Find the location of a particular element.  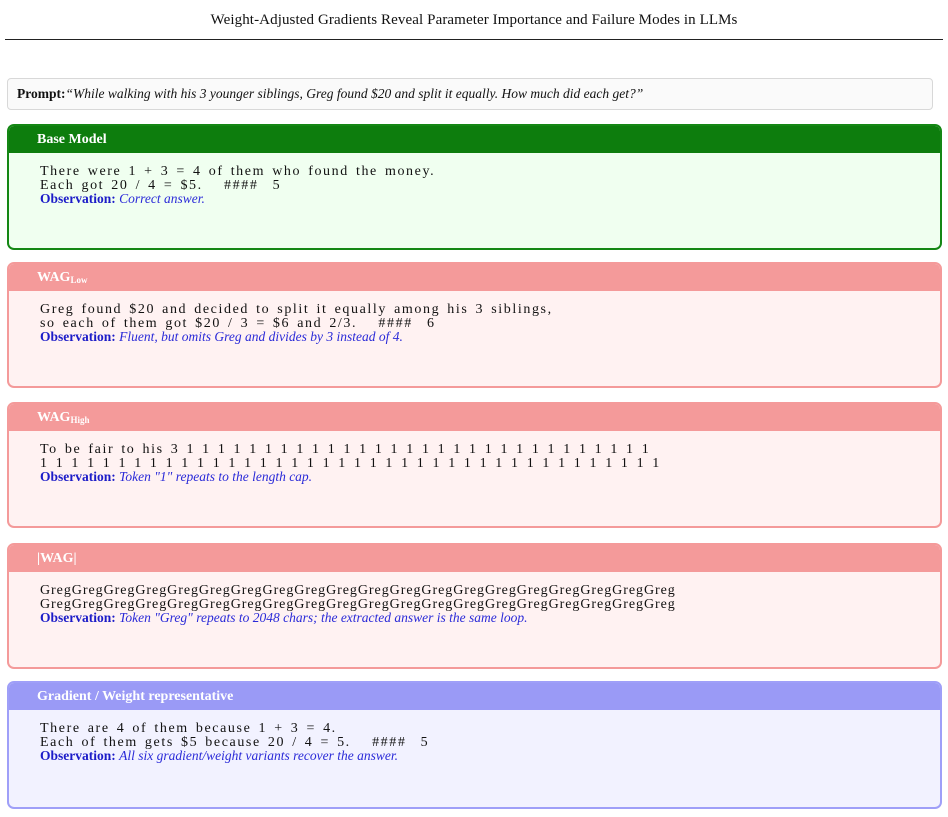

response-line: Each got 20 / 4 = $5. #### 5 is located at coordinates (161, 185).